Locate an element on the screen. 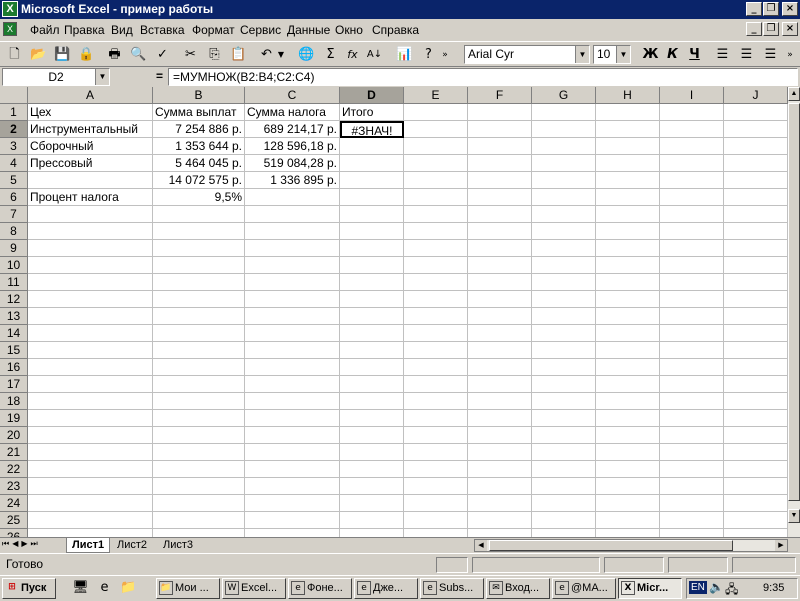  cell-g13 is located at coordinates (564, 316).